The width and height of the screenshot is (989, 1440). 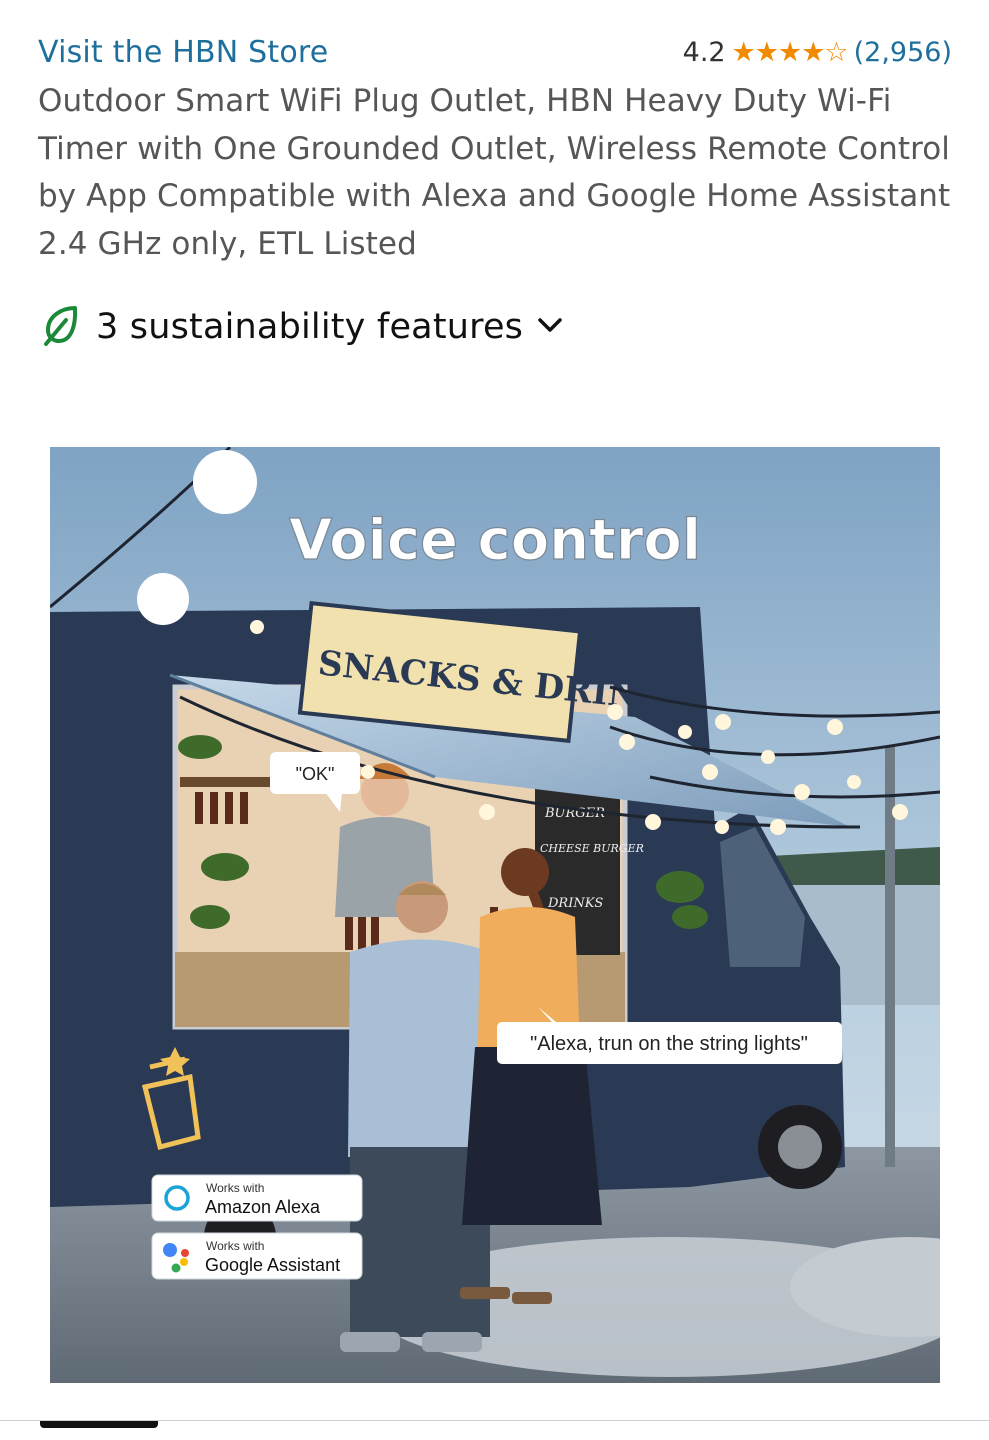 I want to click on svg-text: "OK", so click(x=315, y=774).